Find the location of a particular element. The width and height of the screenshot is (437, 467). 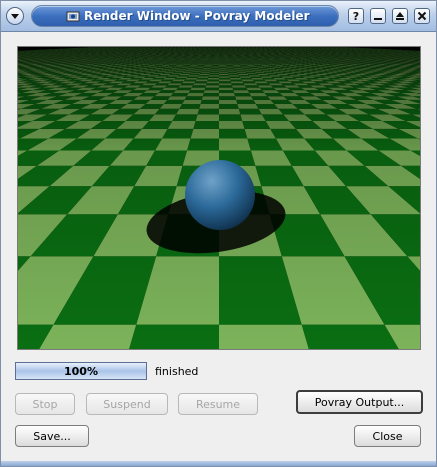

close-icon is located at coordinates (422, 16).